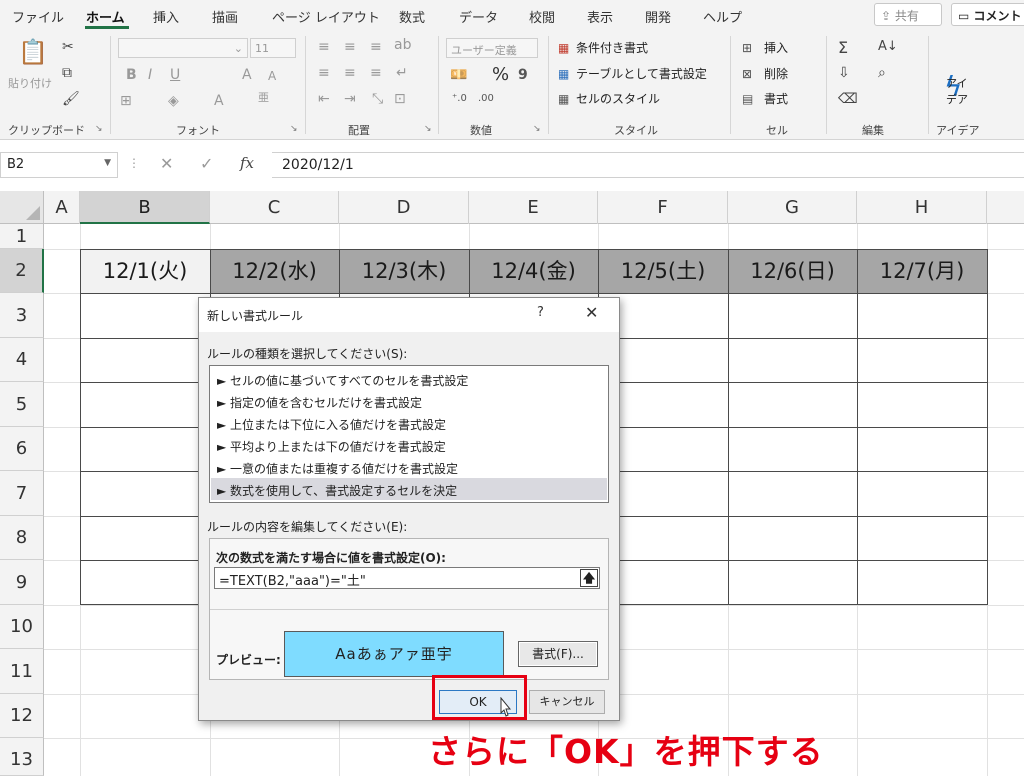 Image resolution: width=1024 pixels, height=782 pixels. I want to click on row-header-11: 11, so click(22, 671).